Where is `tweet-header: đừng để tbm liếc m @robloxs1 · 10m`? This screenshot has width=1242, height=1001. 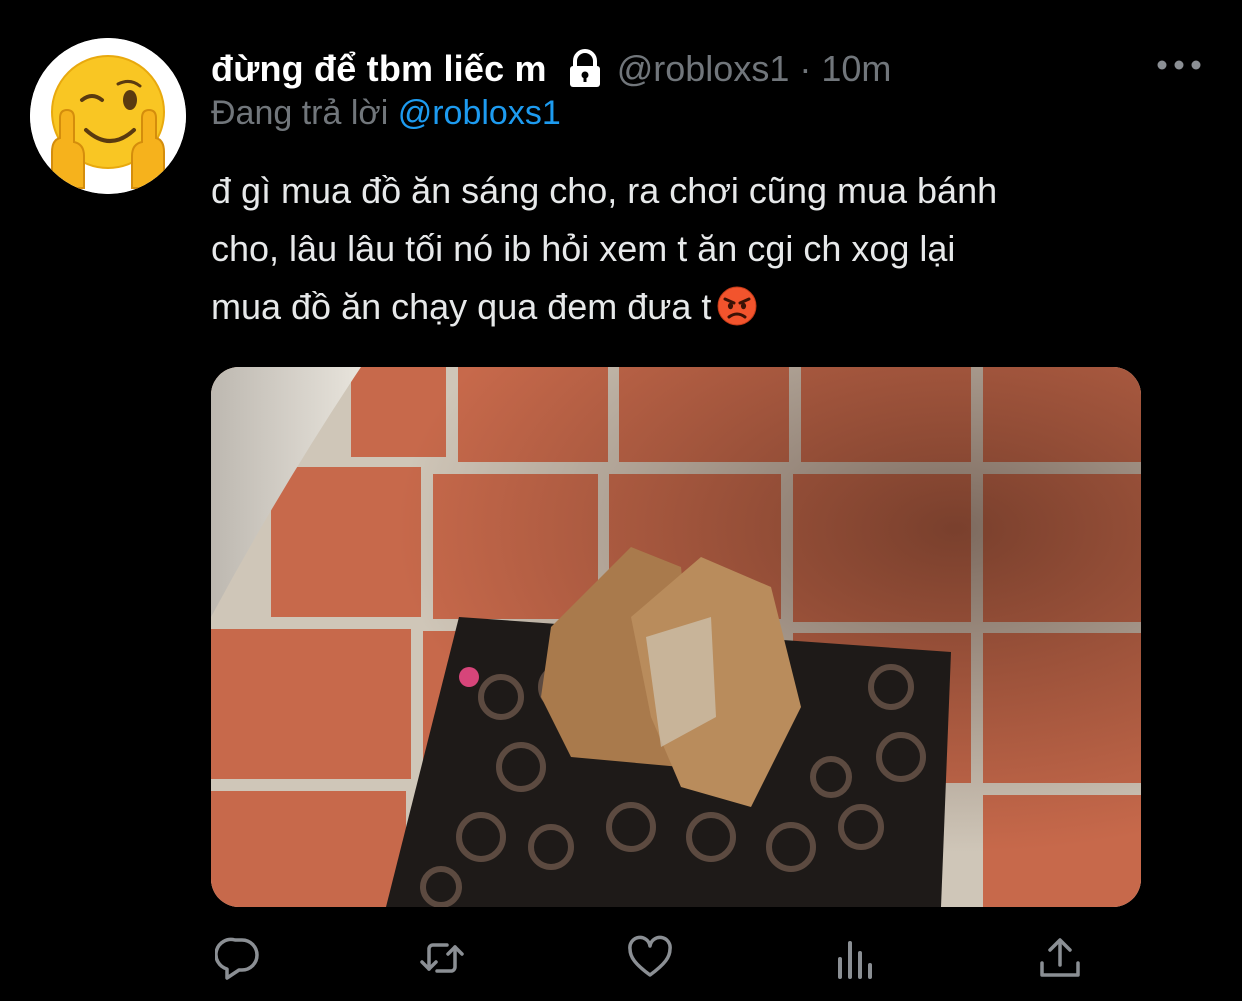
tweet-header: đừng để tbm liếc m @robloxs1 · 10m is located at coordinates (551, 69).